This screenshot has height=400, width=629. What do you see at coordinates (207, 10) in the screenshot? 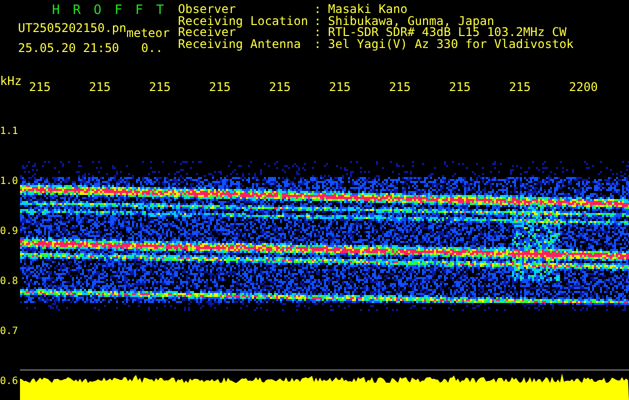
I see `field-label: Observer` at bounding box center [207, 10].